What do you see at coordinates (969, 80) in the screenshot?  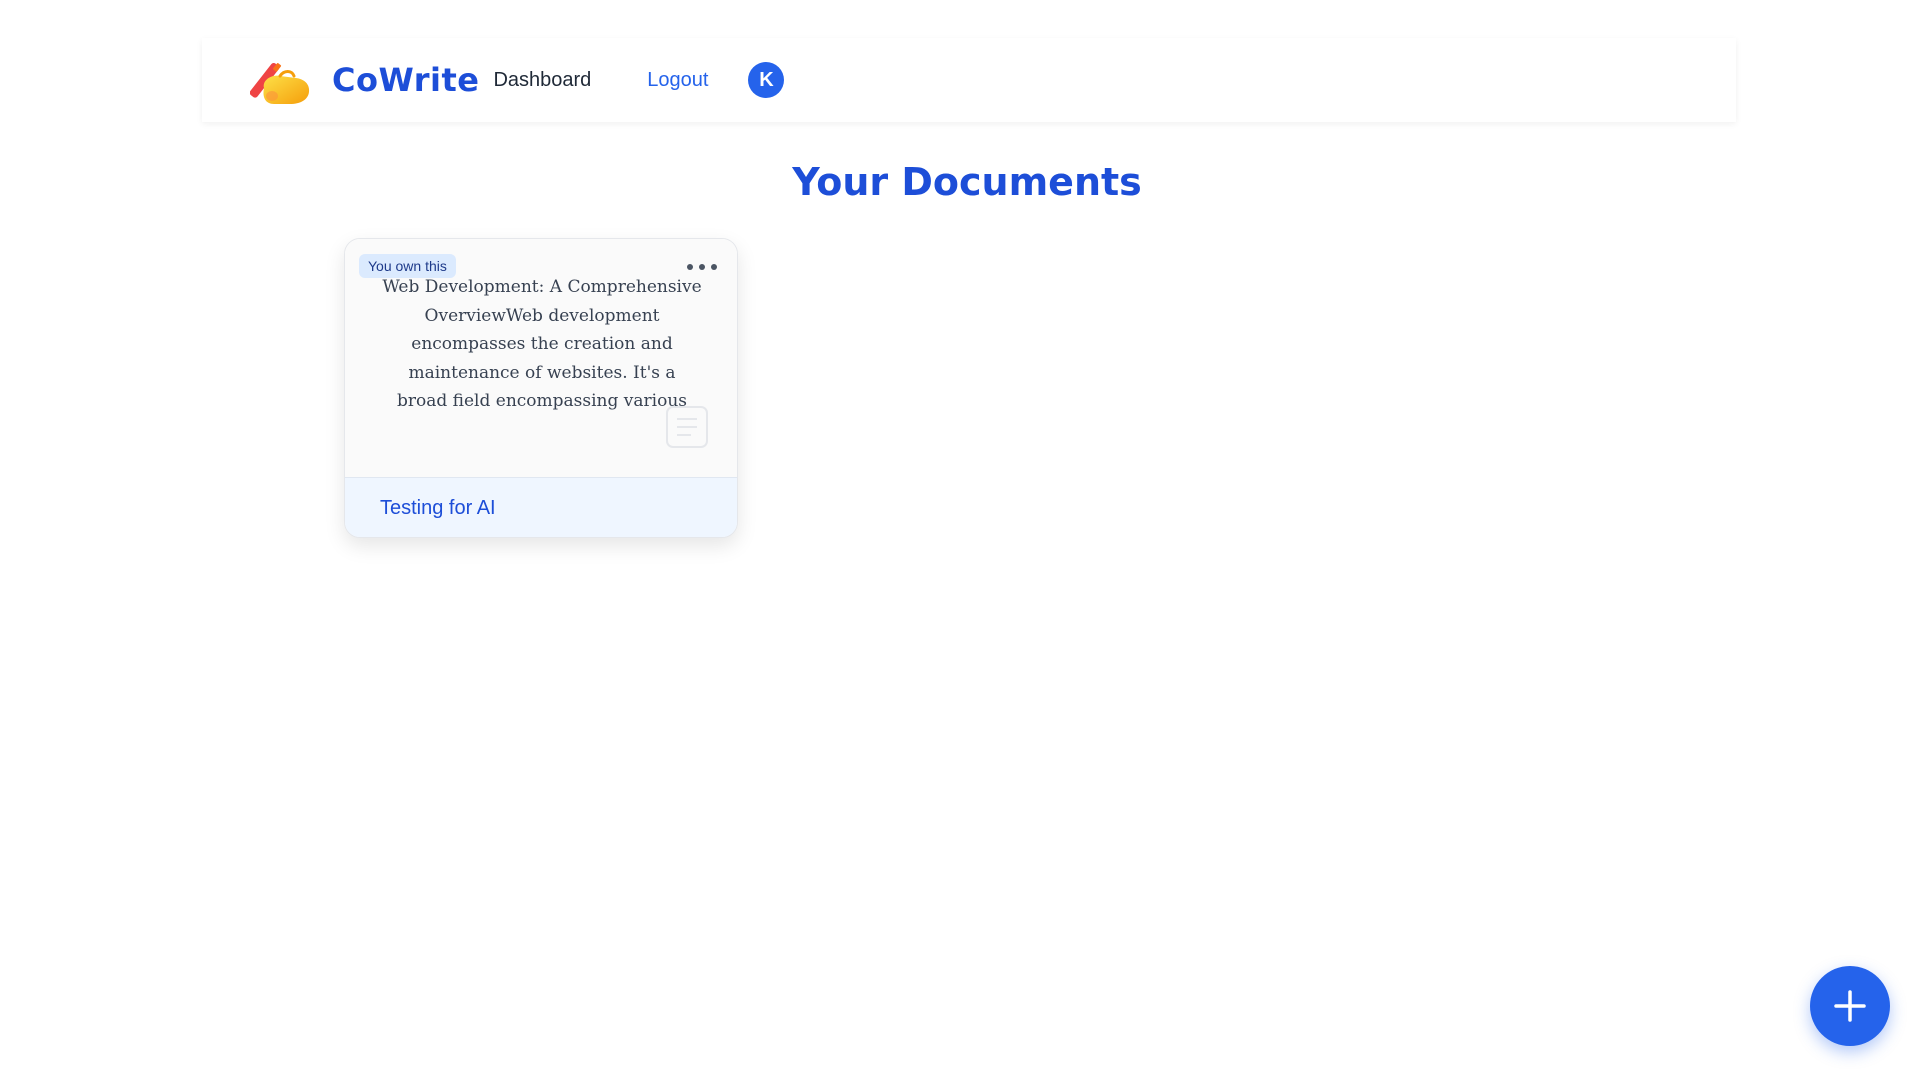 I see `top-navbar: CoWrite Dashboard Logout K` at bounding box center [969, 80].